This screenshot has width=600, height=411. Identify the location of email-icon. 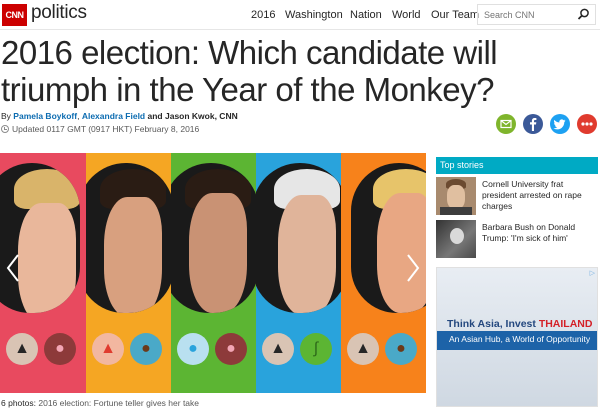
(506, 124).